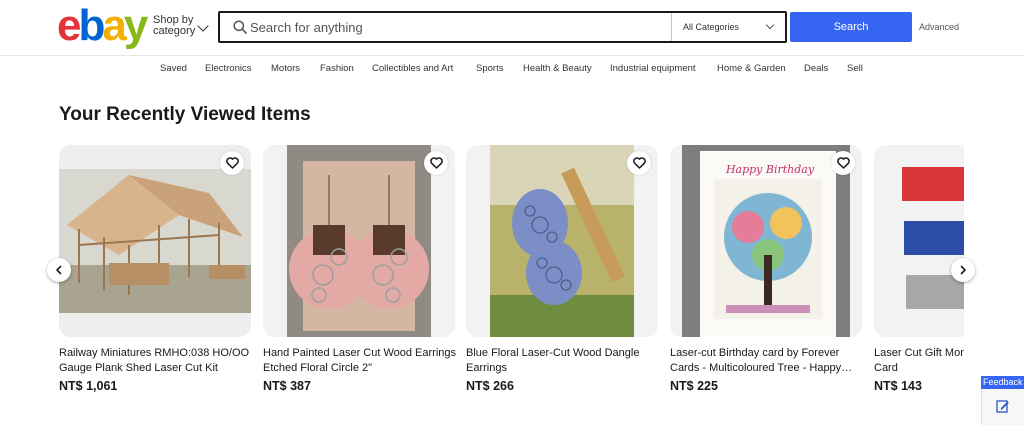 Image resolution: width=1024 pixels, height=425 pixels. I want to click on nav-item-sell: Sell, so click(855, 68).